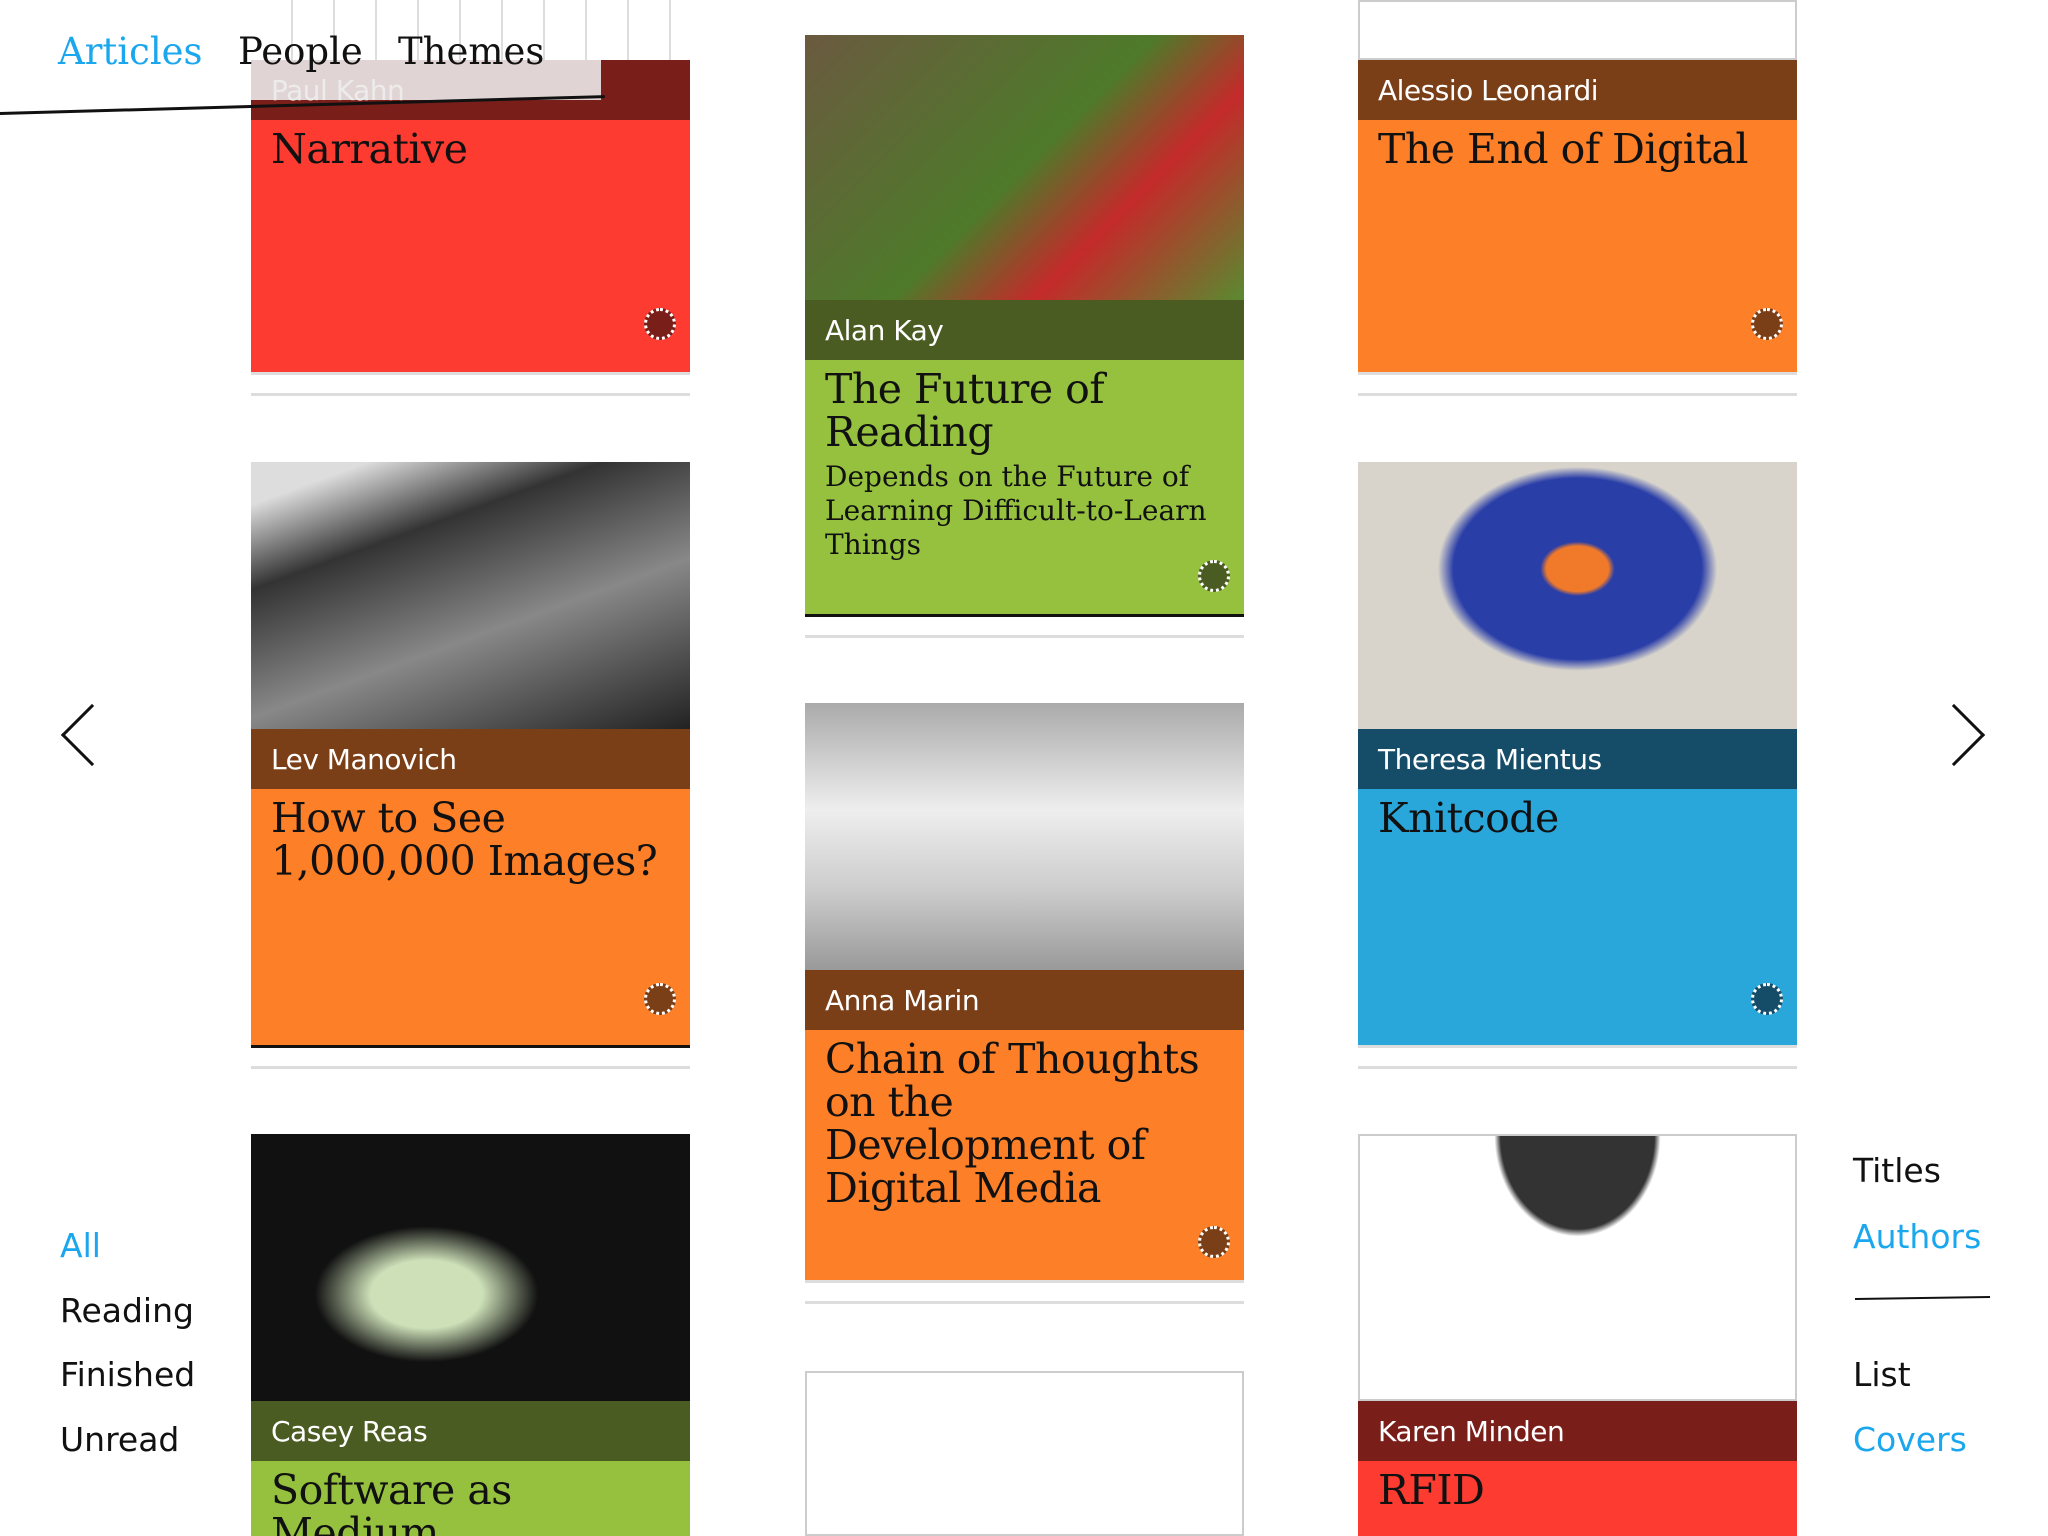 The height and width of the screenshot is (1536, 2048). Describe the element at coordinates (1024, 1000) in the screenshot. I see `author-label: Anna Marin` at that location.